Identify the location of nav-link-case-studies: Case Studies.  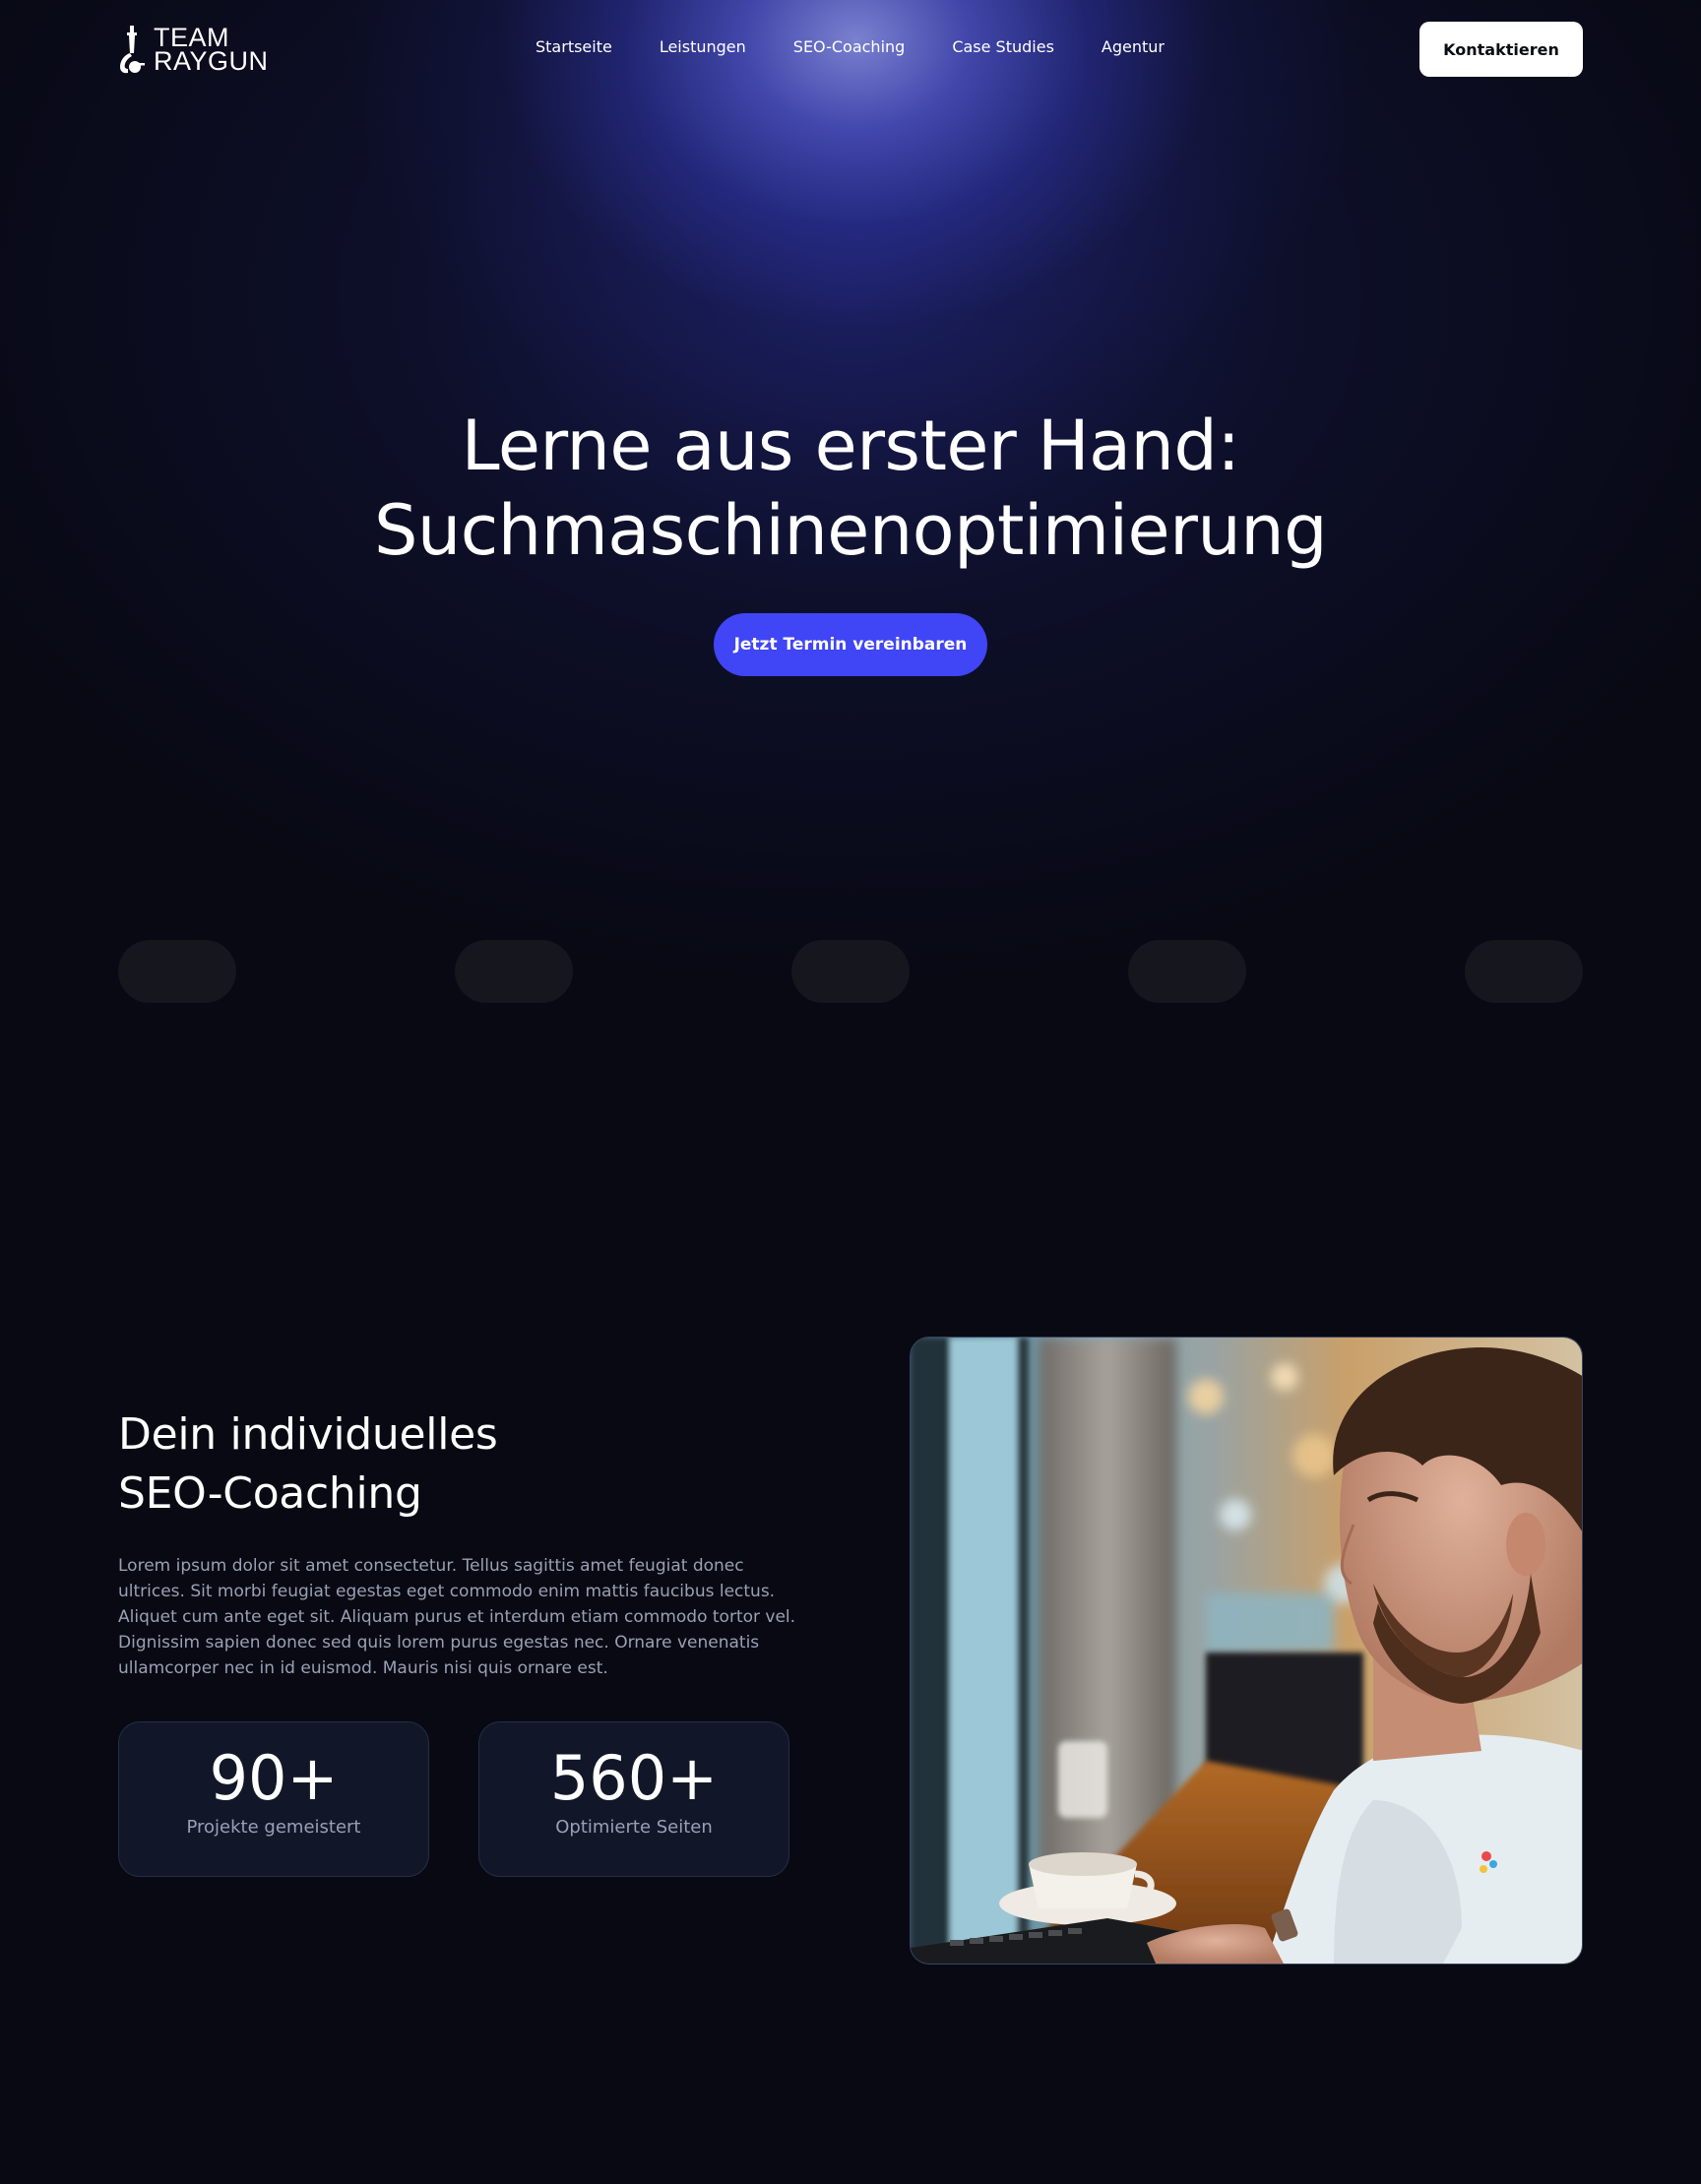
(1003, 46).